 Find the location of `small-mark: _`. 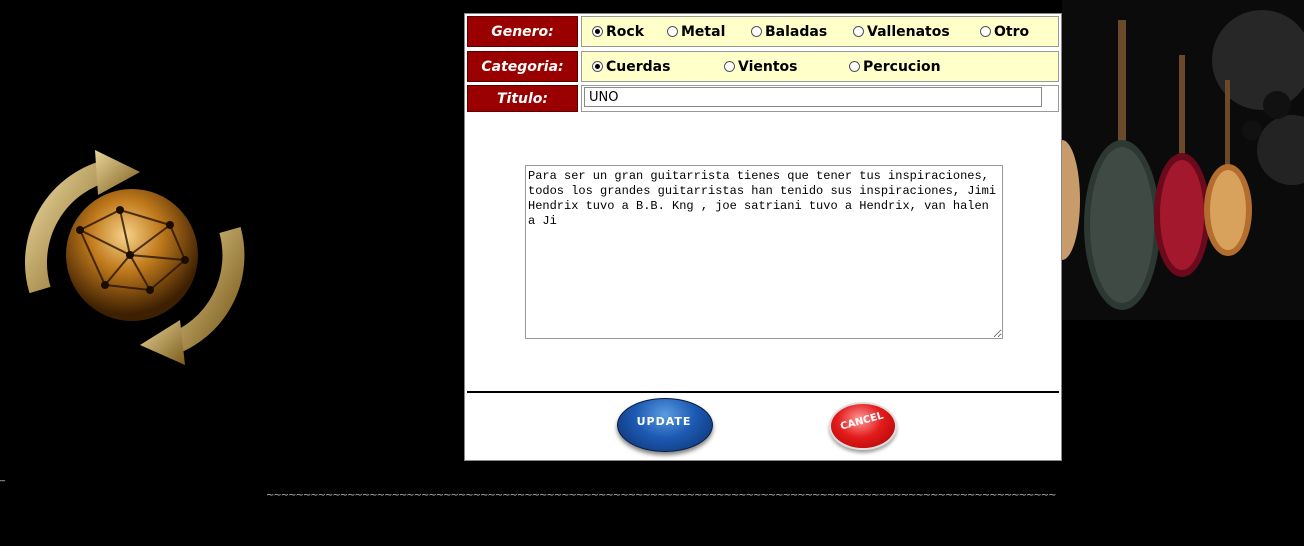

small-mark: _ is located at coordinates (2, 476).